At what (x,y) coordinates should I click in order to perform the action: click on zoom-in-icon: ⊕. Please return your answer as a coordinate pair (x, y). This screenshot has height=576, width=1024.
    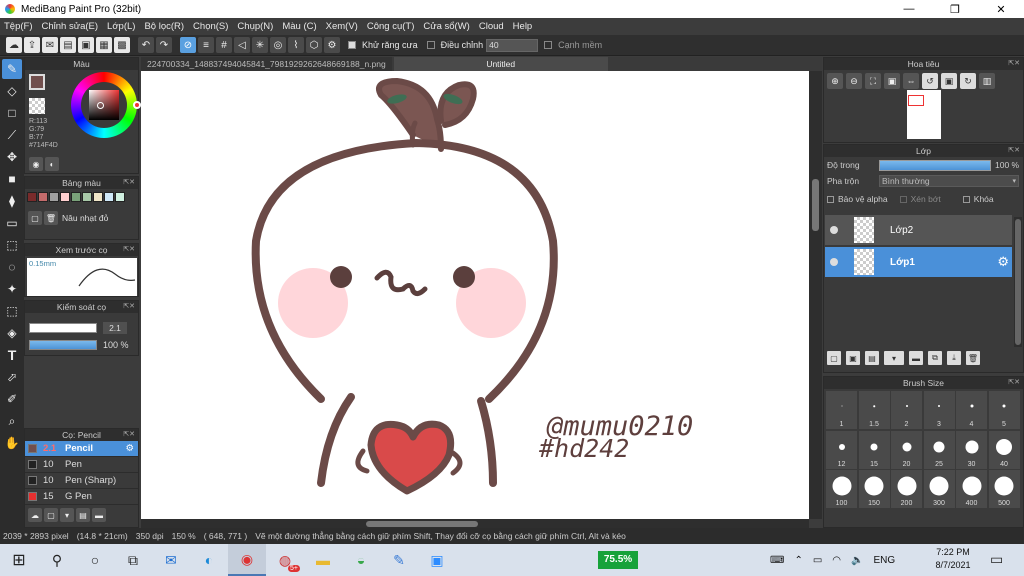
    Looking at the image, I should click on (835, 81).